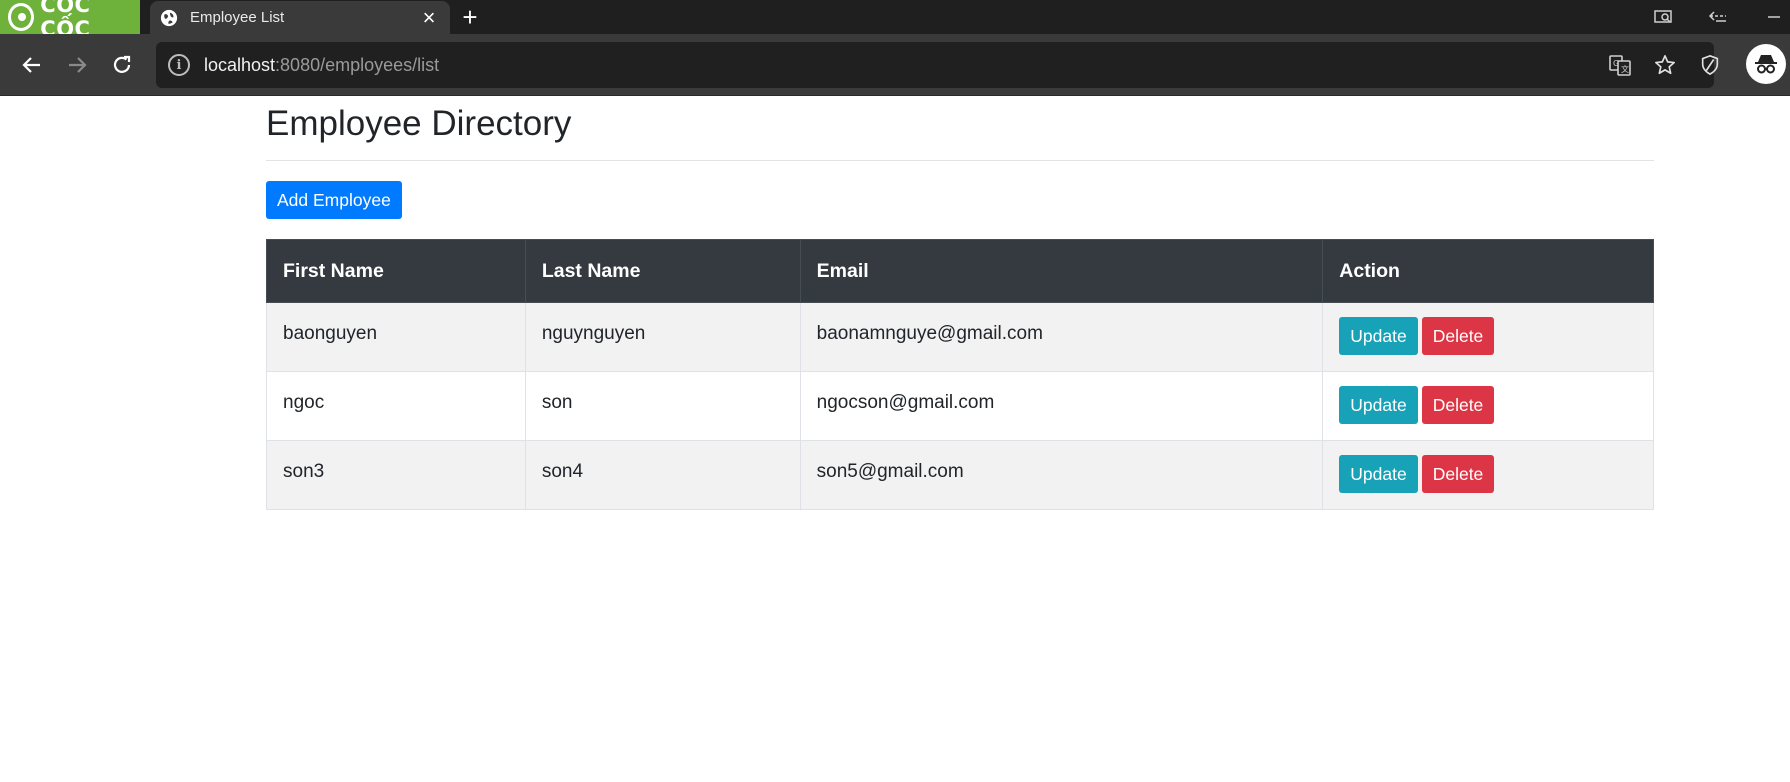  I want to click on cell-first-name: ngoc, so click(396, 406).